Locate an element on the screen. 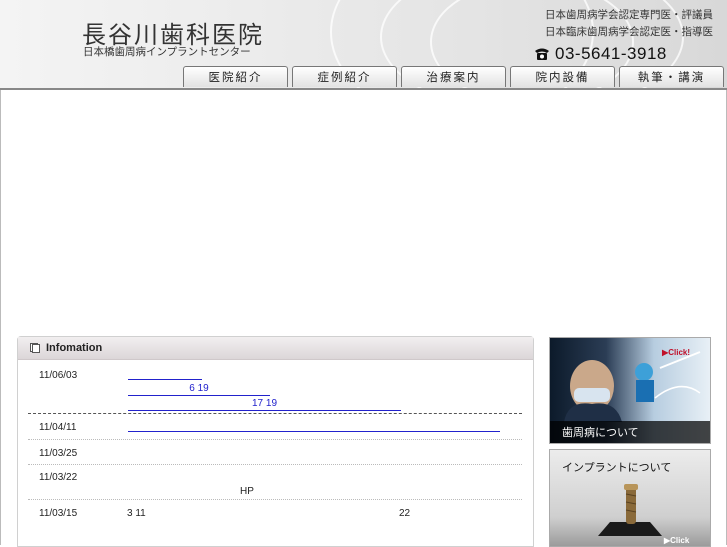 This screenshot has height=547, width=727. news-link: 6 19 is located at coordinates (199, 389).